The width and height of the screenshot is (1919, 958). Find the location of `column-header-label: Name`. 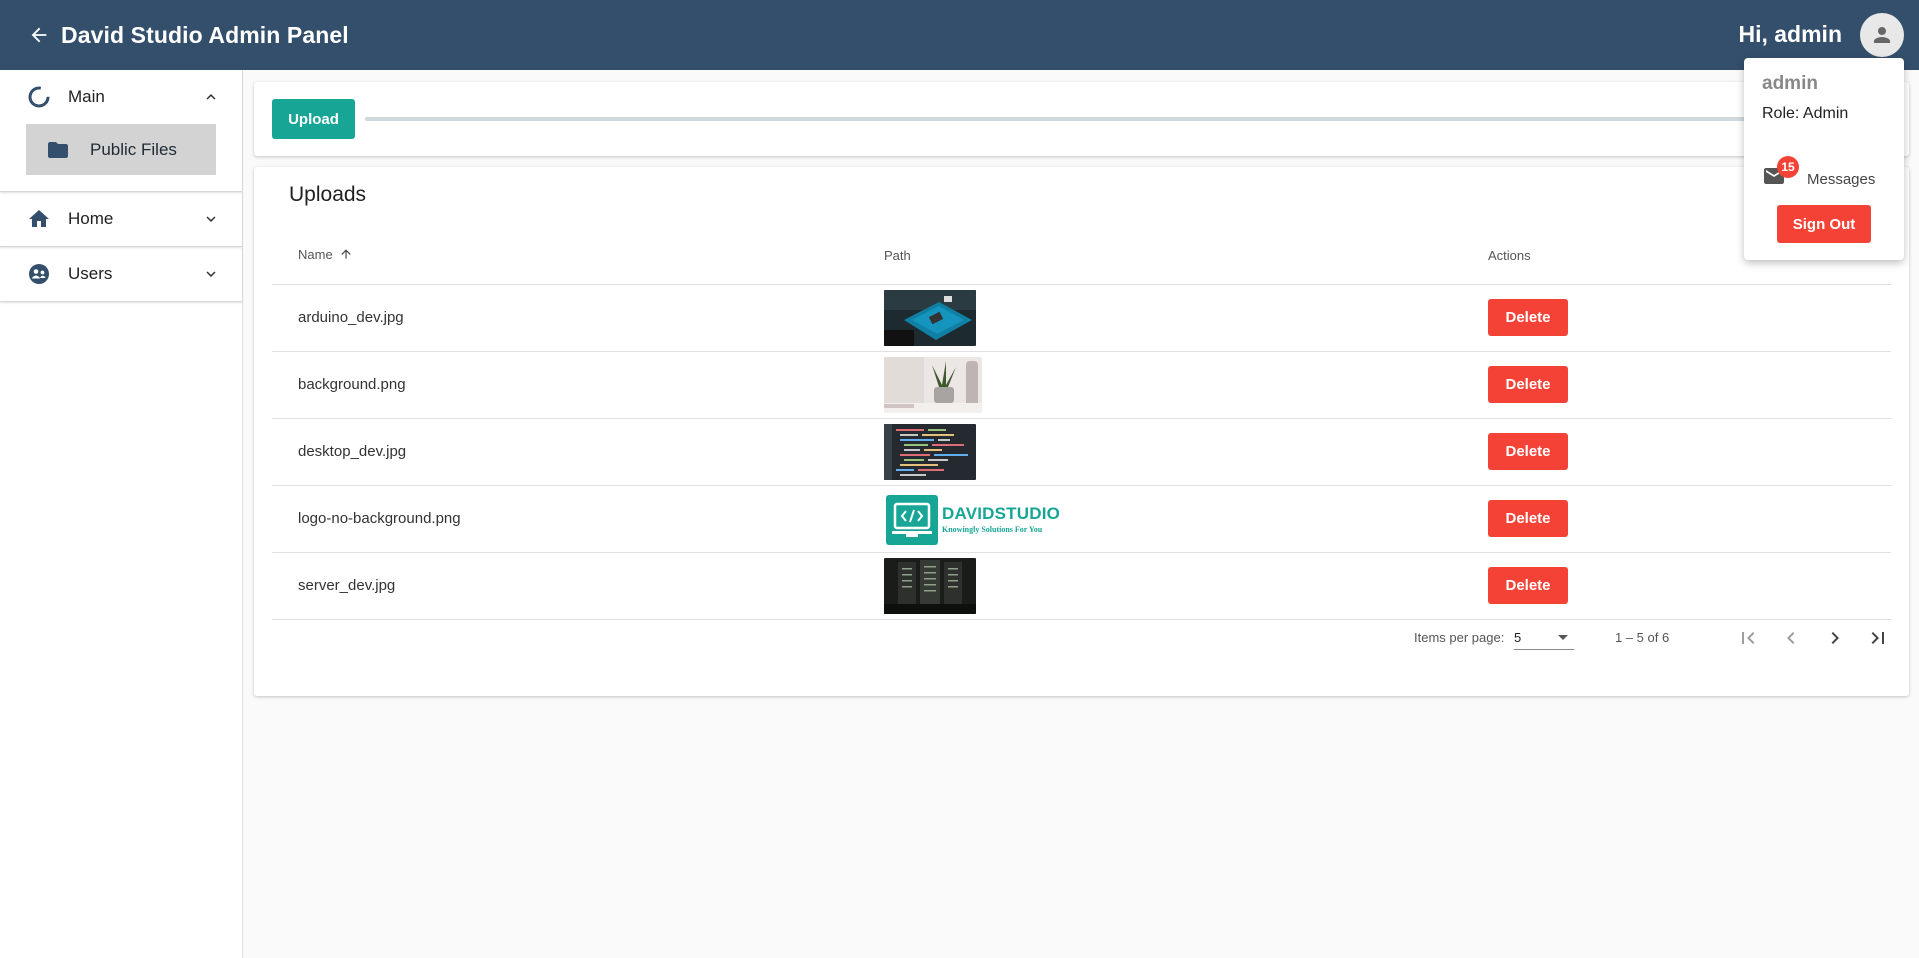

column-header-label: Name is located at coordinates (315, 255).